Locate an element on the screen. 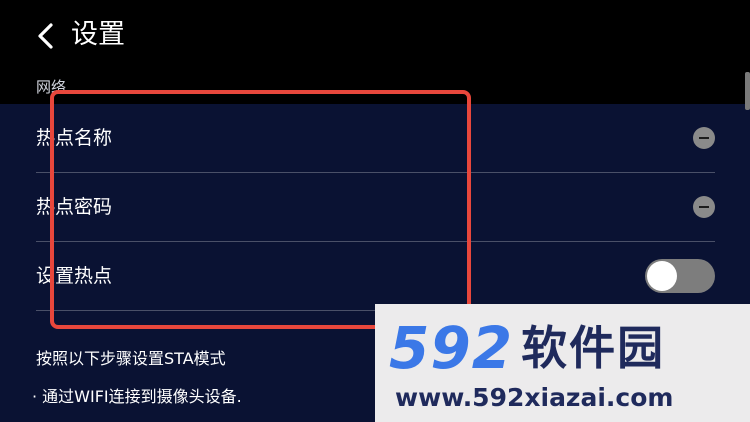 The width and height of the screenshot is (750, 422). watermark-logo: 592 软件园 is located at coordinates (527, 348).